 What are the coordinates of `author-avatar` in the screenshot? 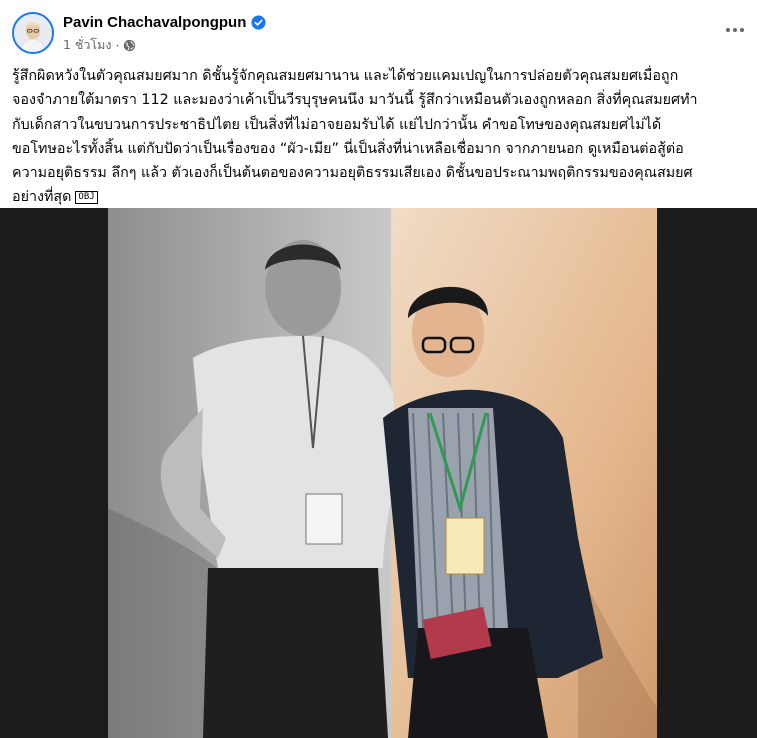 It's located at (33, 33).